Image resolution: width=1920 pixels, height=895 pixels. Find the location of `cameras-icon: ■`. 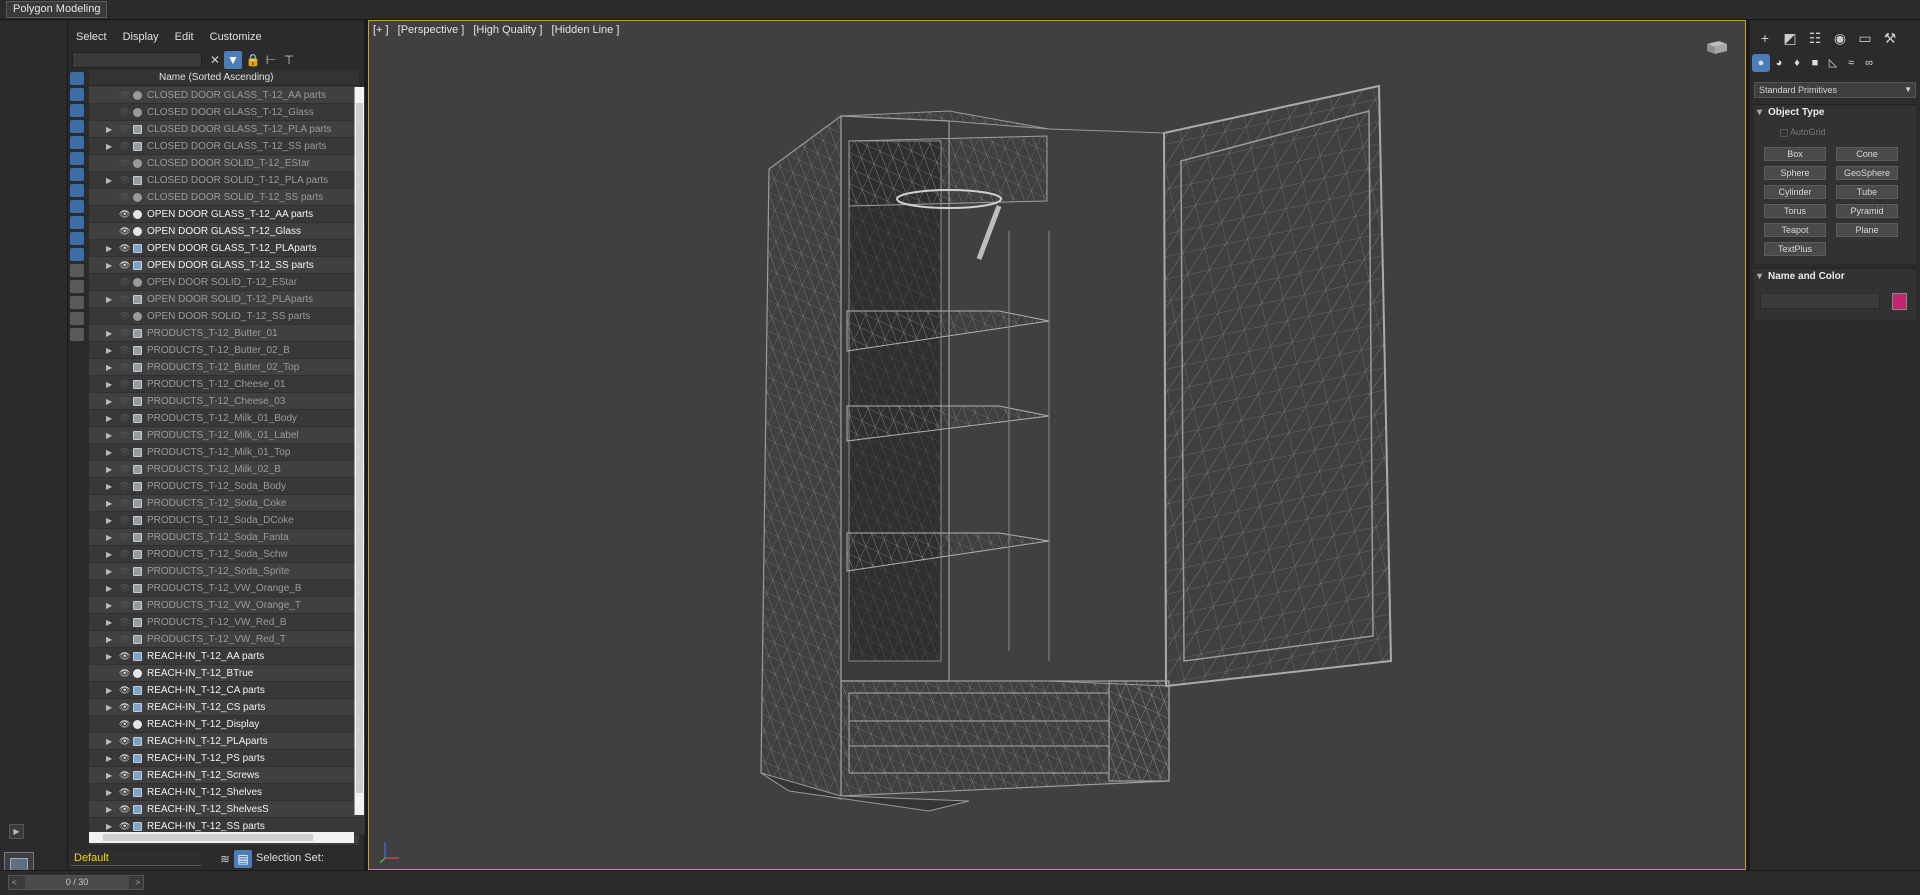

cameras-icon: ■ is located at coordinates (1815, 63).